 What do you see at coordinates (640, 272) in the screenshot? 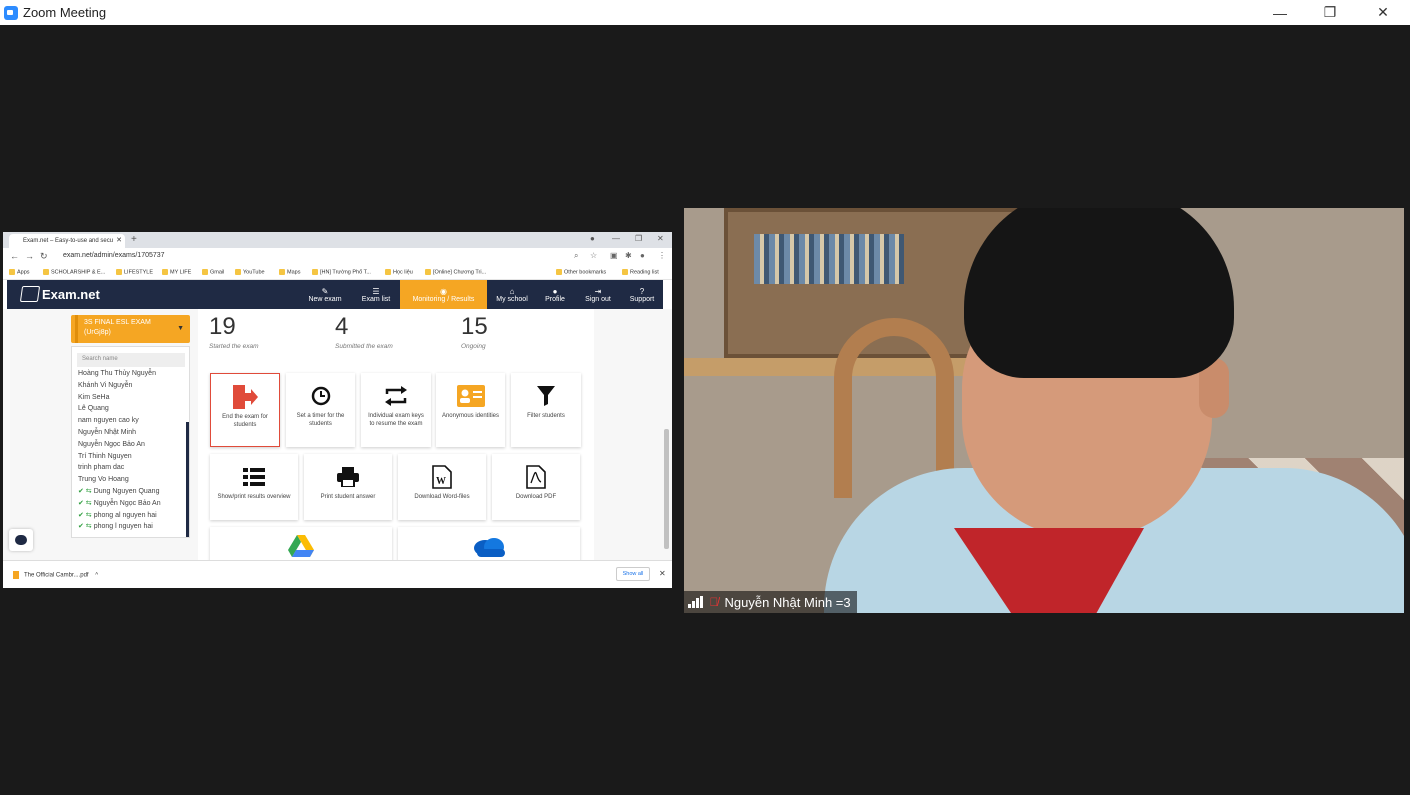
I see `reading-list: Reading list` at bounding box center [640, 272].